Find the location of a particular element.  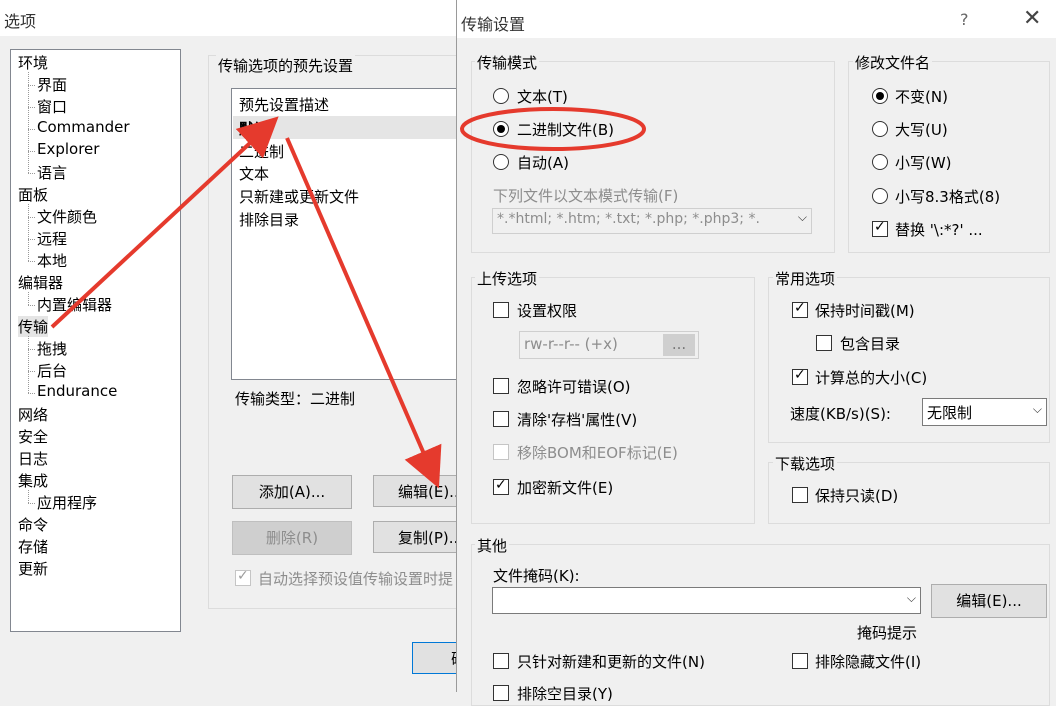

binary-mode-highlight is located at coordinates (553, 129).